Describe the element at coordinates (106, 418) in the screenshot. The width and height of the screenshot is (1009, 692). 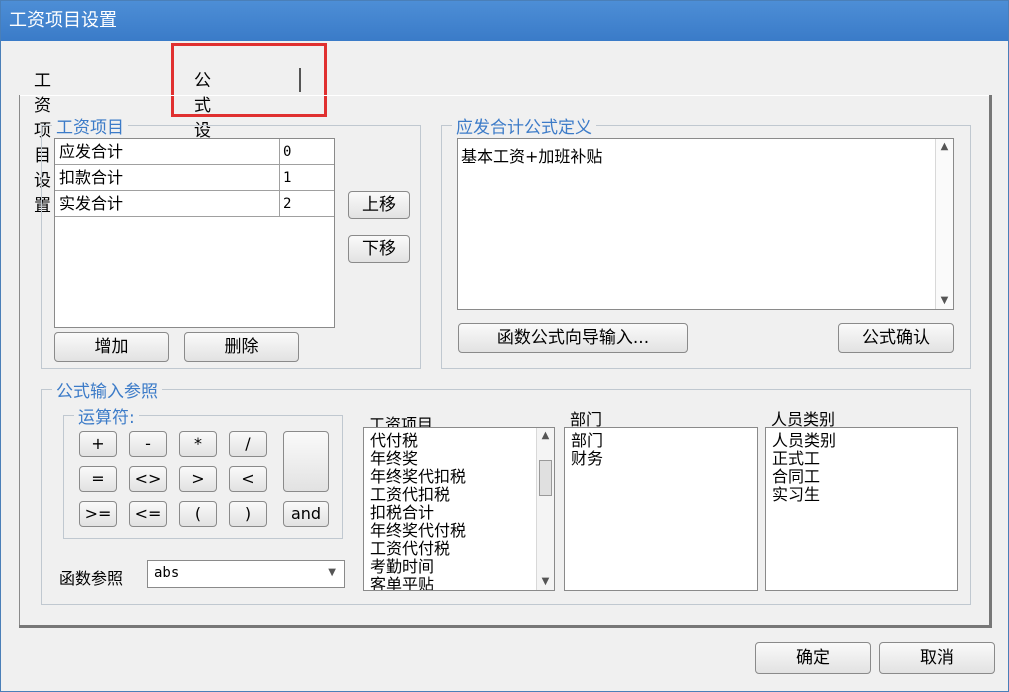
I see `operators-legend: 运算符:` at that location.